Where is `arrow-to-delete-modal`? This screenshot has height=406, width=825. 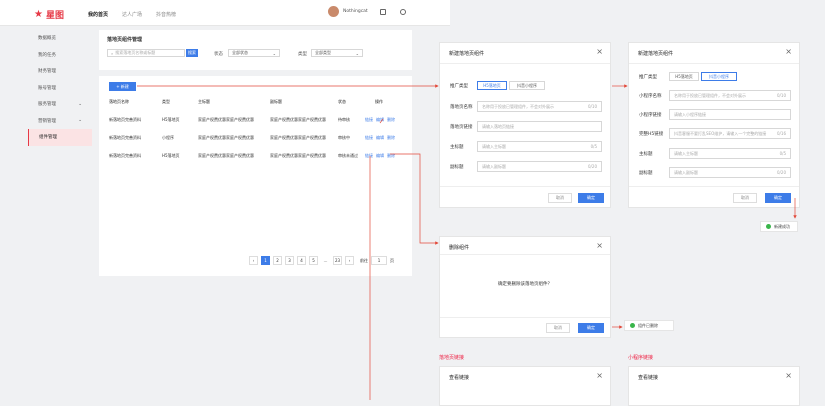
arrow-to-delete-modal is located at coordinates (414, 199).